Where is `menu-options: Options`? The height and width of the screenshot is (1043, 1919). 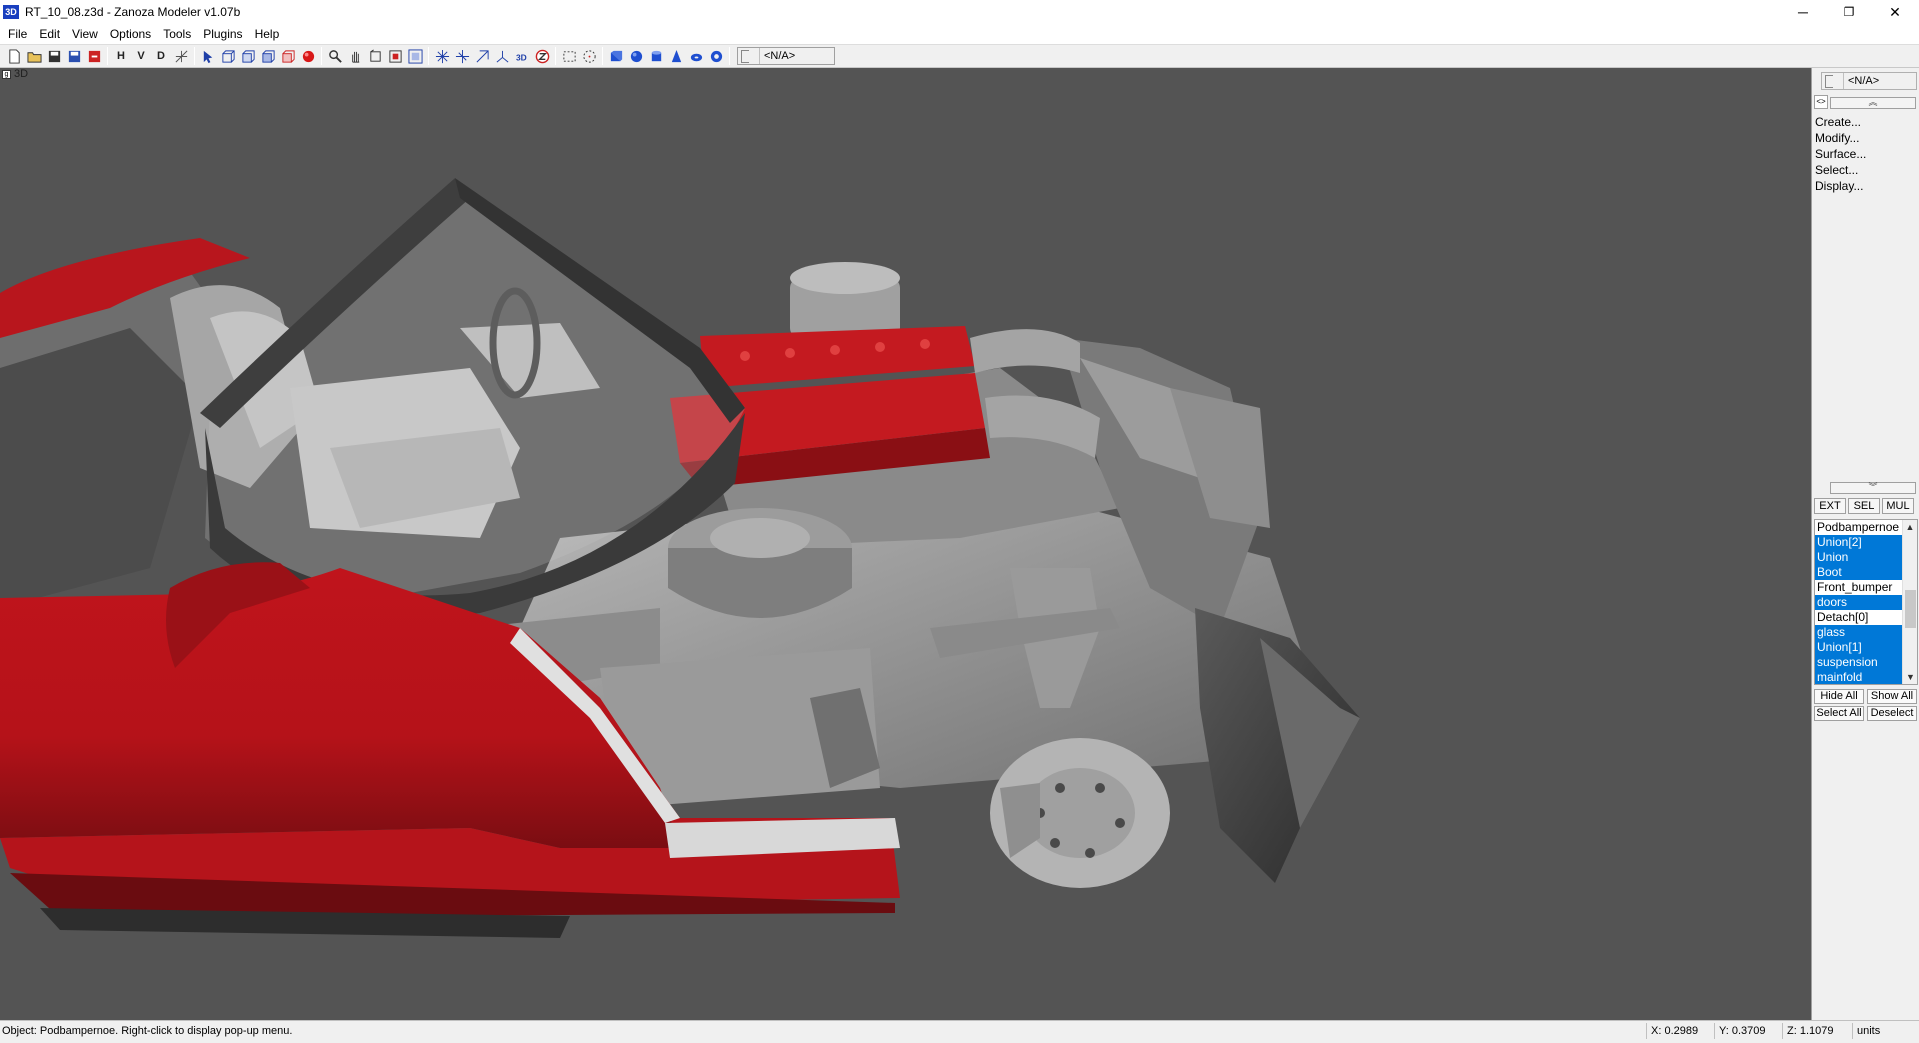 menu-options: Options is located at coordinates (130, 34).